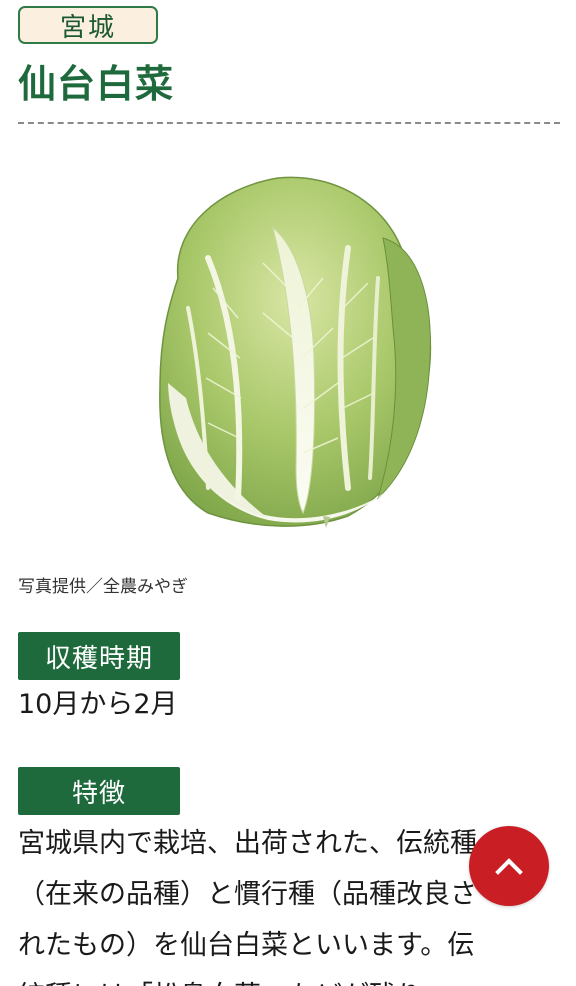 Image resolution: width=576 pixels, height=986 pixels. I want to click on page-title: 仙台白菜, so click(96, 84).